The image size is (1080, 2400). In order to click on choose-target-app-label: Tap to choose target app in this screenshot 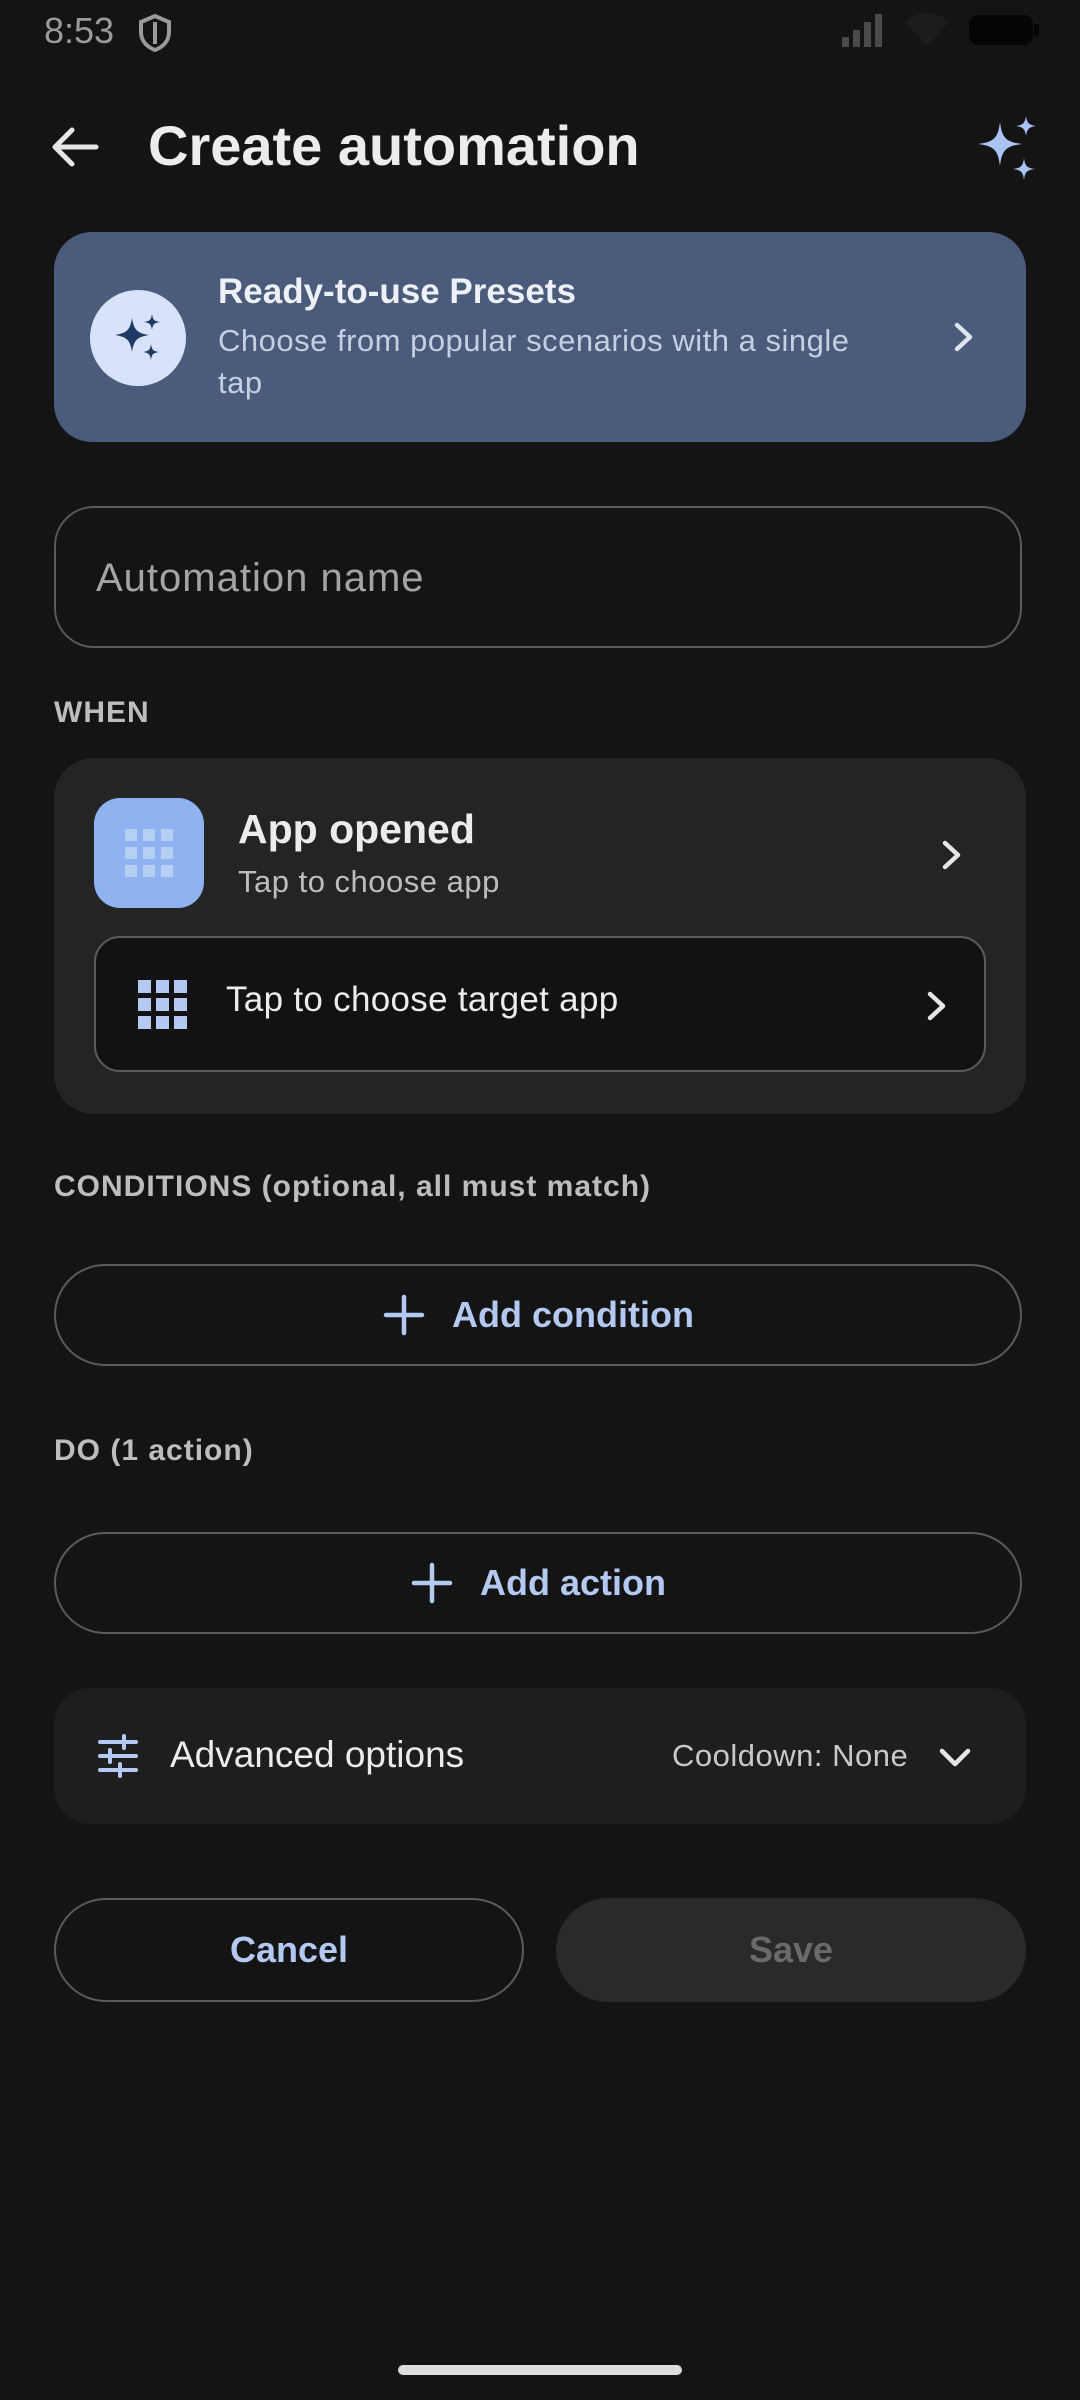, I will do `click(422, 999)`.